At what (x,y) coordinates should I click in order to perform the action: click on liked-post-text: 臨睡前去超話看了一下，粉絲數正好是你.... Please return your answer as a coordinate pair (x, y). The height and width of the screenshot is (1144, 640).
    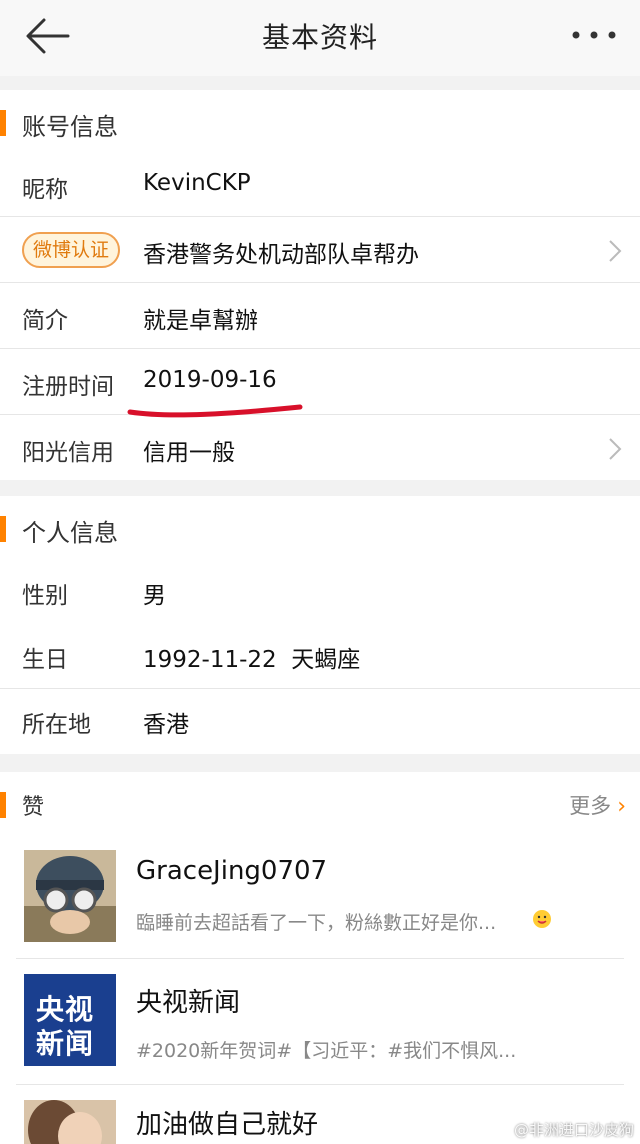
    Looking at the image, I should click on (316, 923).